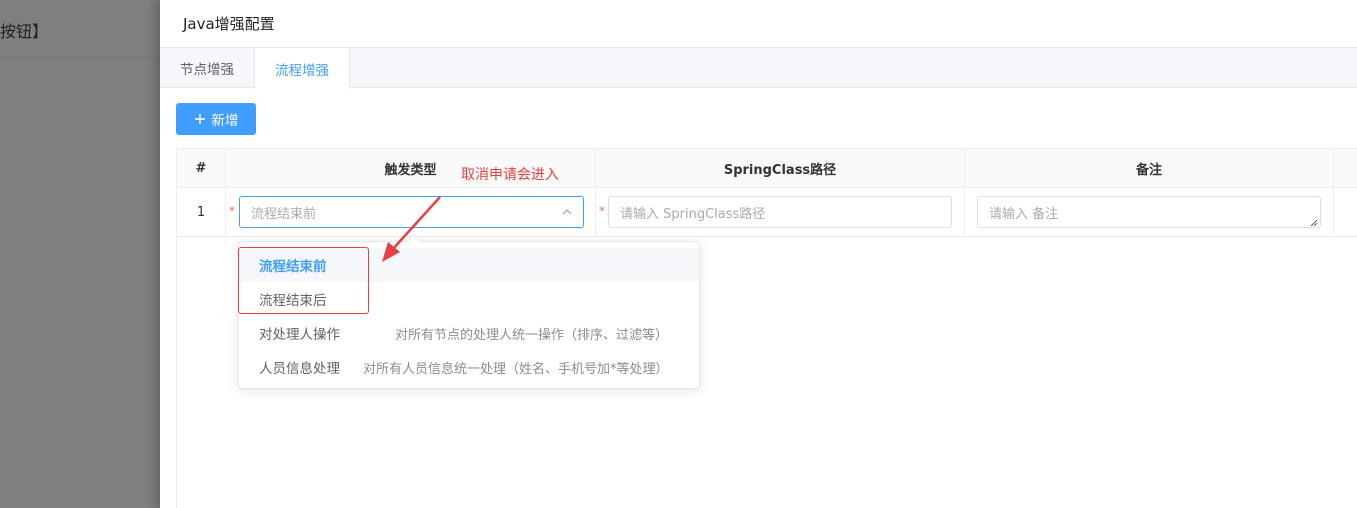  Describe the element at coordinates (411, 212) in the screenshot. I see `trigger-type-select: 流程结束前` at that location.